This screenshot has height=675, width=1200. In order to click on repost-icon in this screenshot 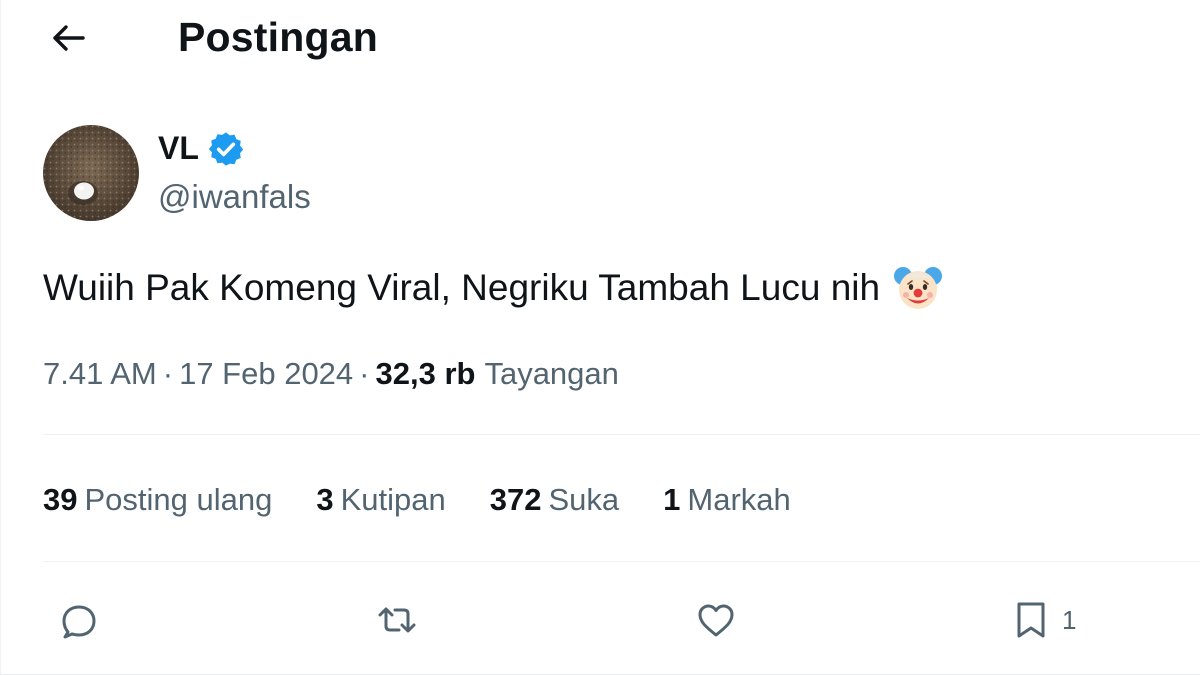, I will do `click(397, 620)`.